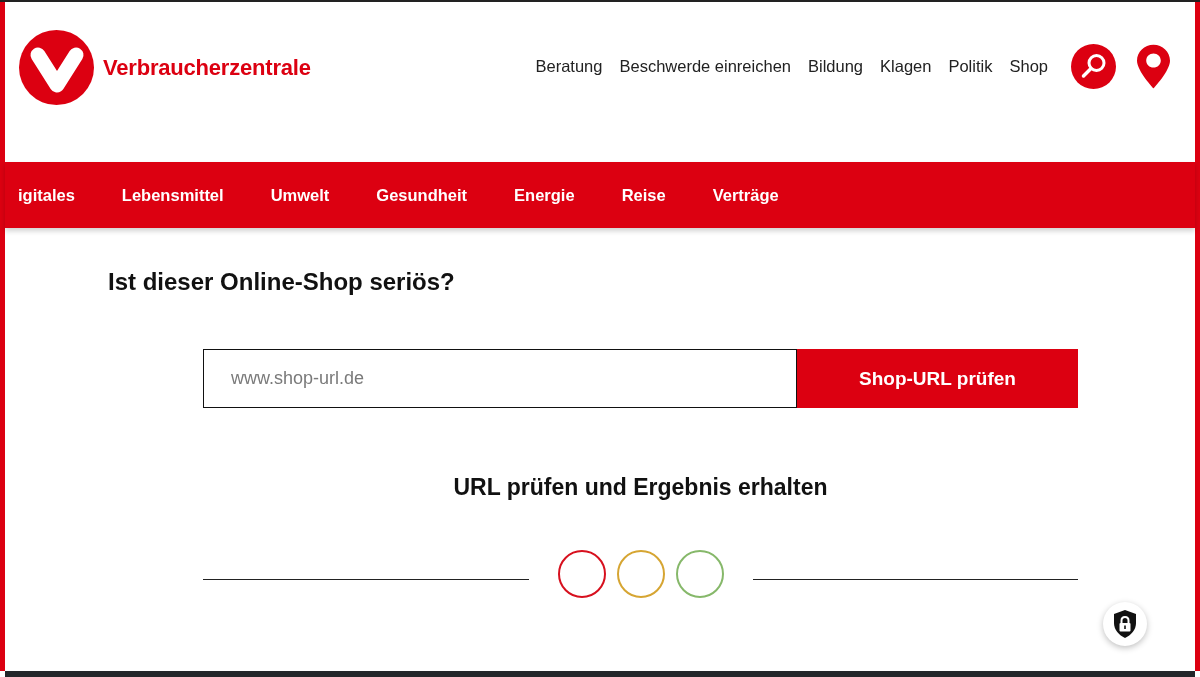 The height and width of the screenshot is (677, 1200). What do you see at coordinates (705, 66) in the screenshot?
I see `nav-link: Beschwerde einreichen` at bounding box center [705, 66].